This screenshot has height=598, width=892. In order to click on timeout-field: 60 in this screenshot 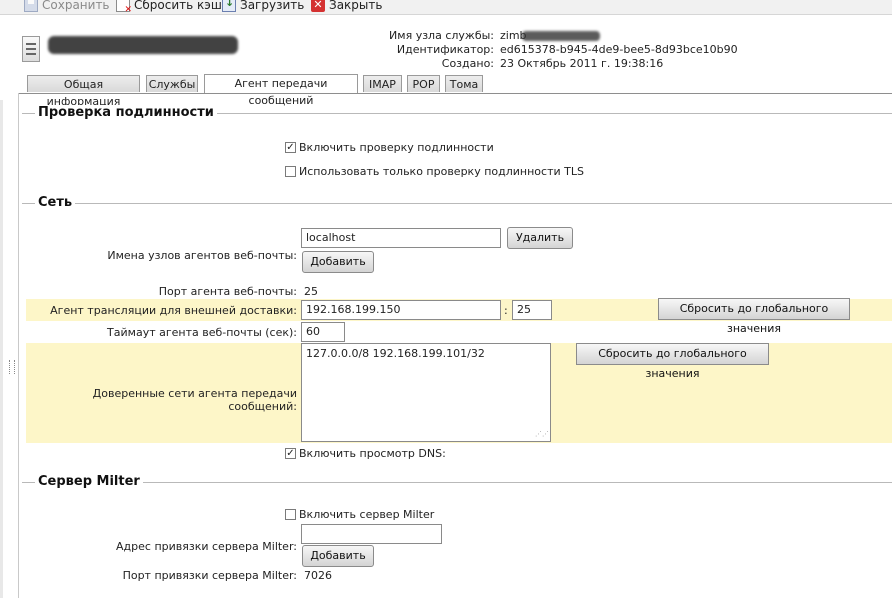, I will do `click(323, 332)`.